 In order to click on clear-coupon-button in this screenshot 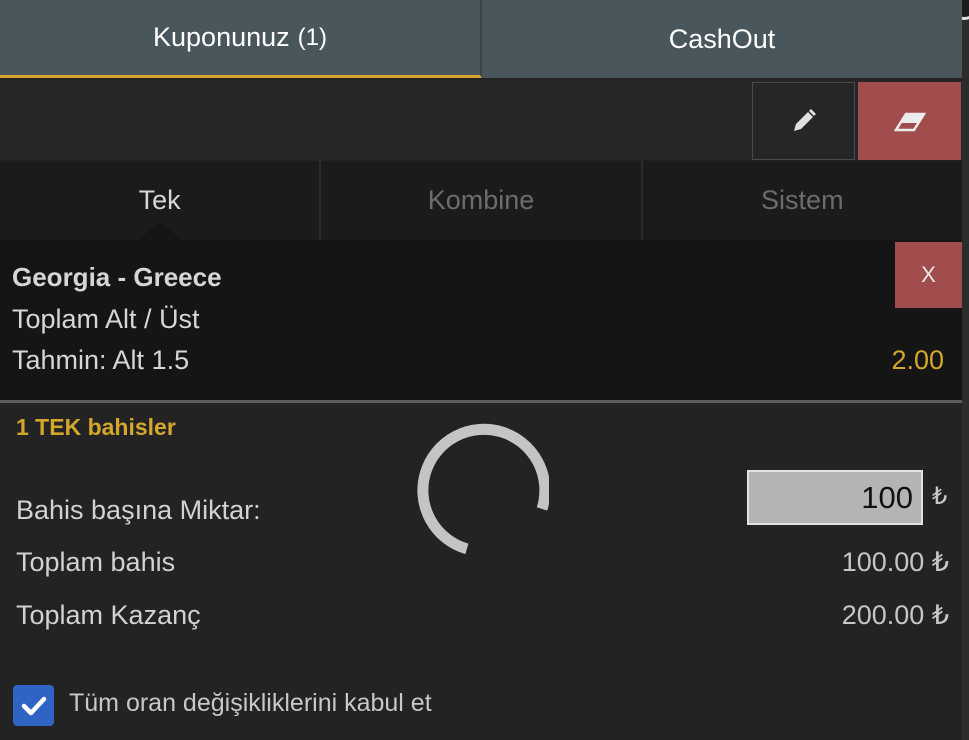, I will do `click(909, 121)`.